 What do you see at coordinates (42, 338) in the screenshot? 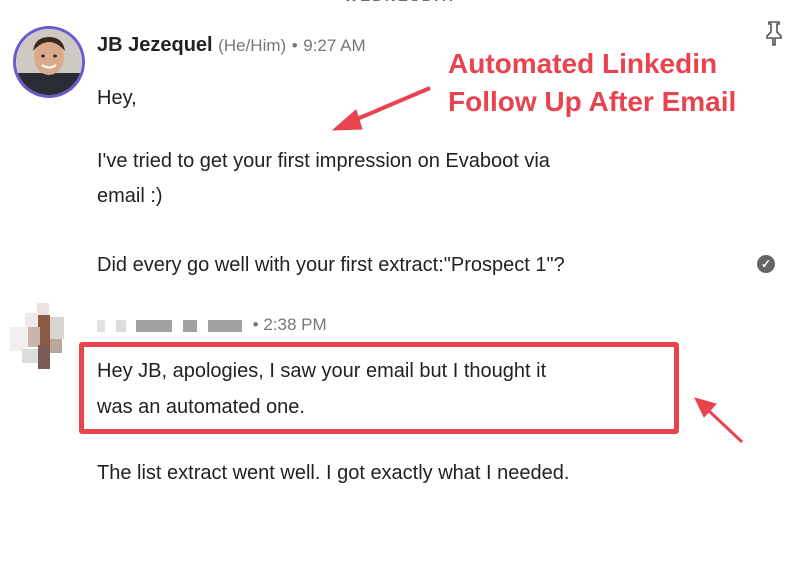
I see `blurred-avatar` at bounding box center [42, 338].